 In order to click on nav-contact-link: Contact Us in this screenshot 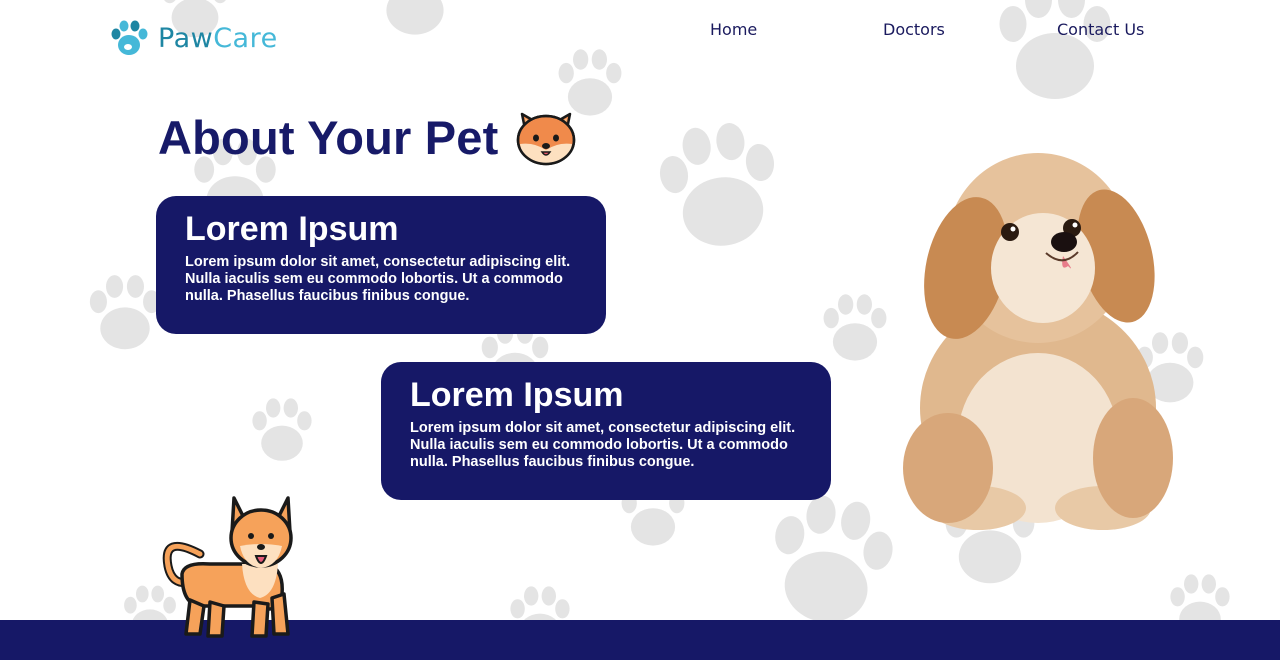, I will do `click(1100, 29)`.